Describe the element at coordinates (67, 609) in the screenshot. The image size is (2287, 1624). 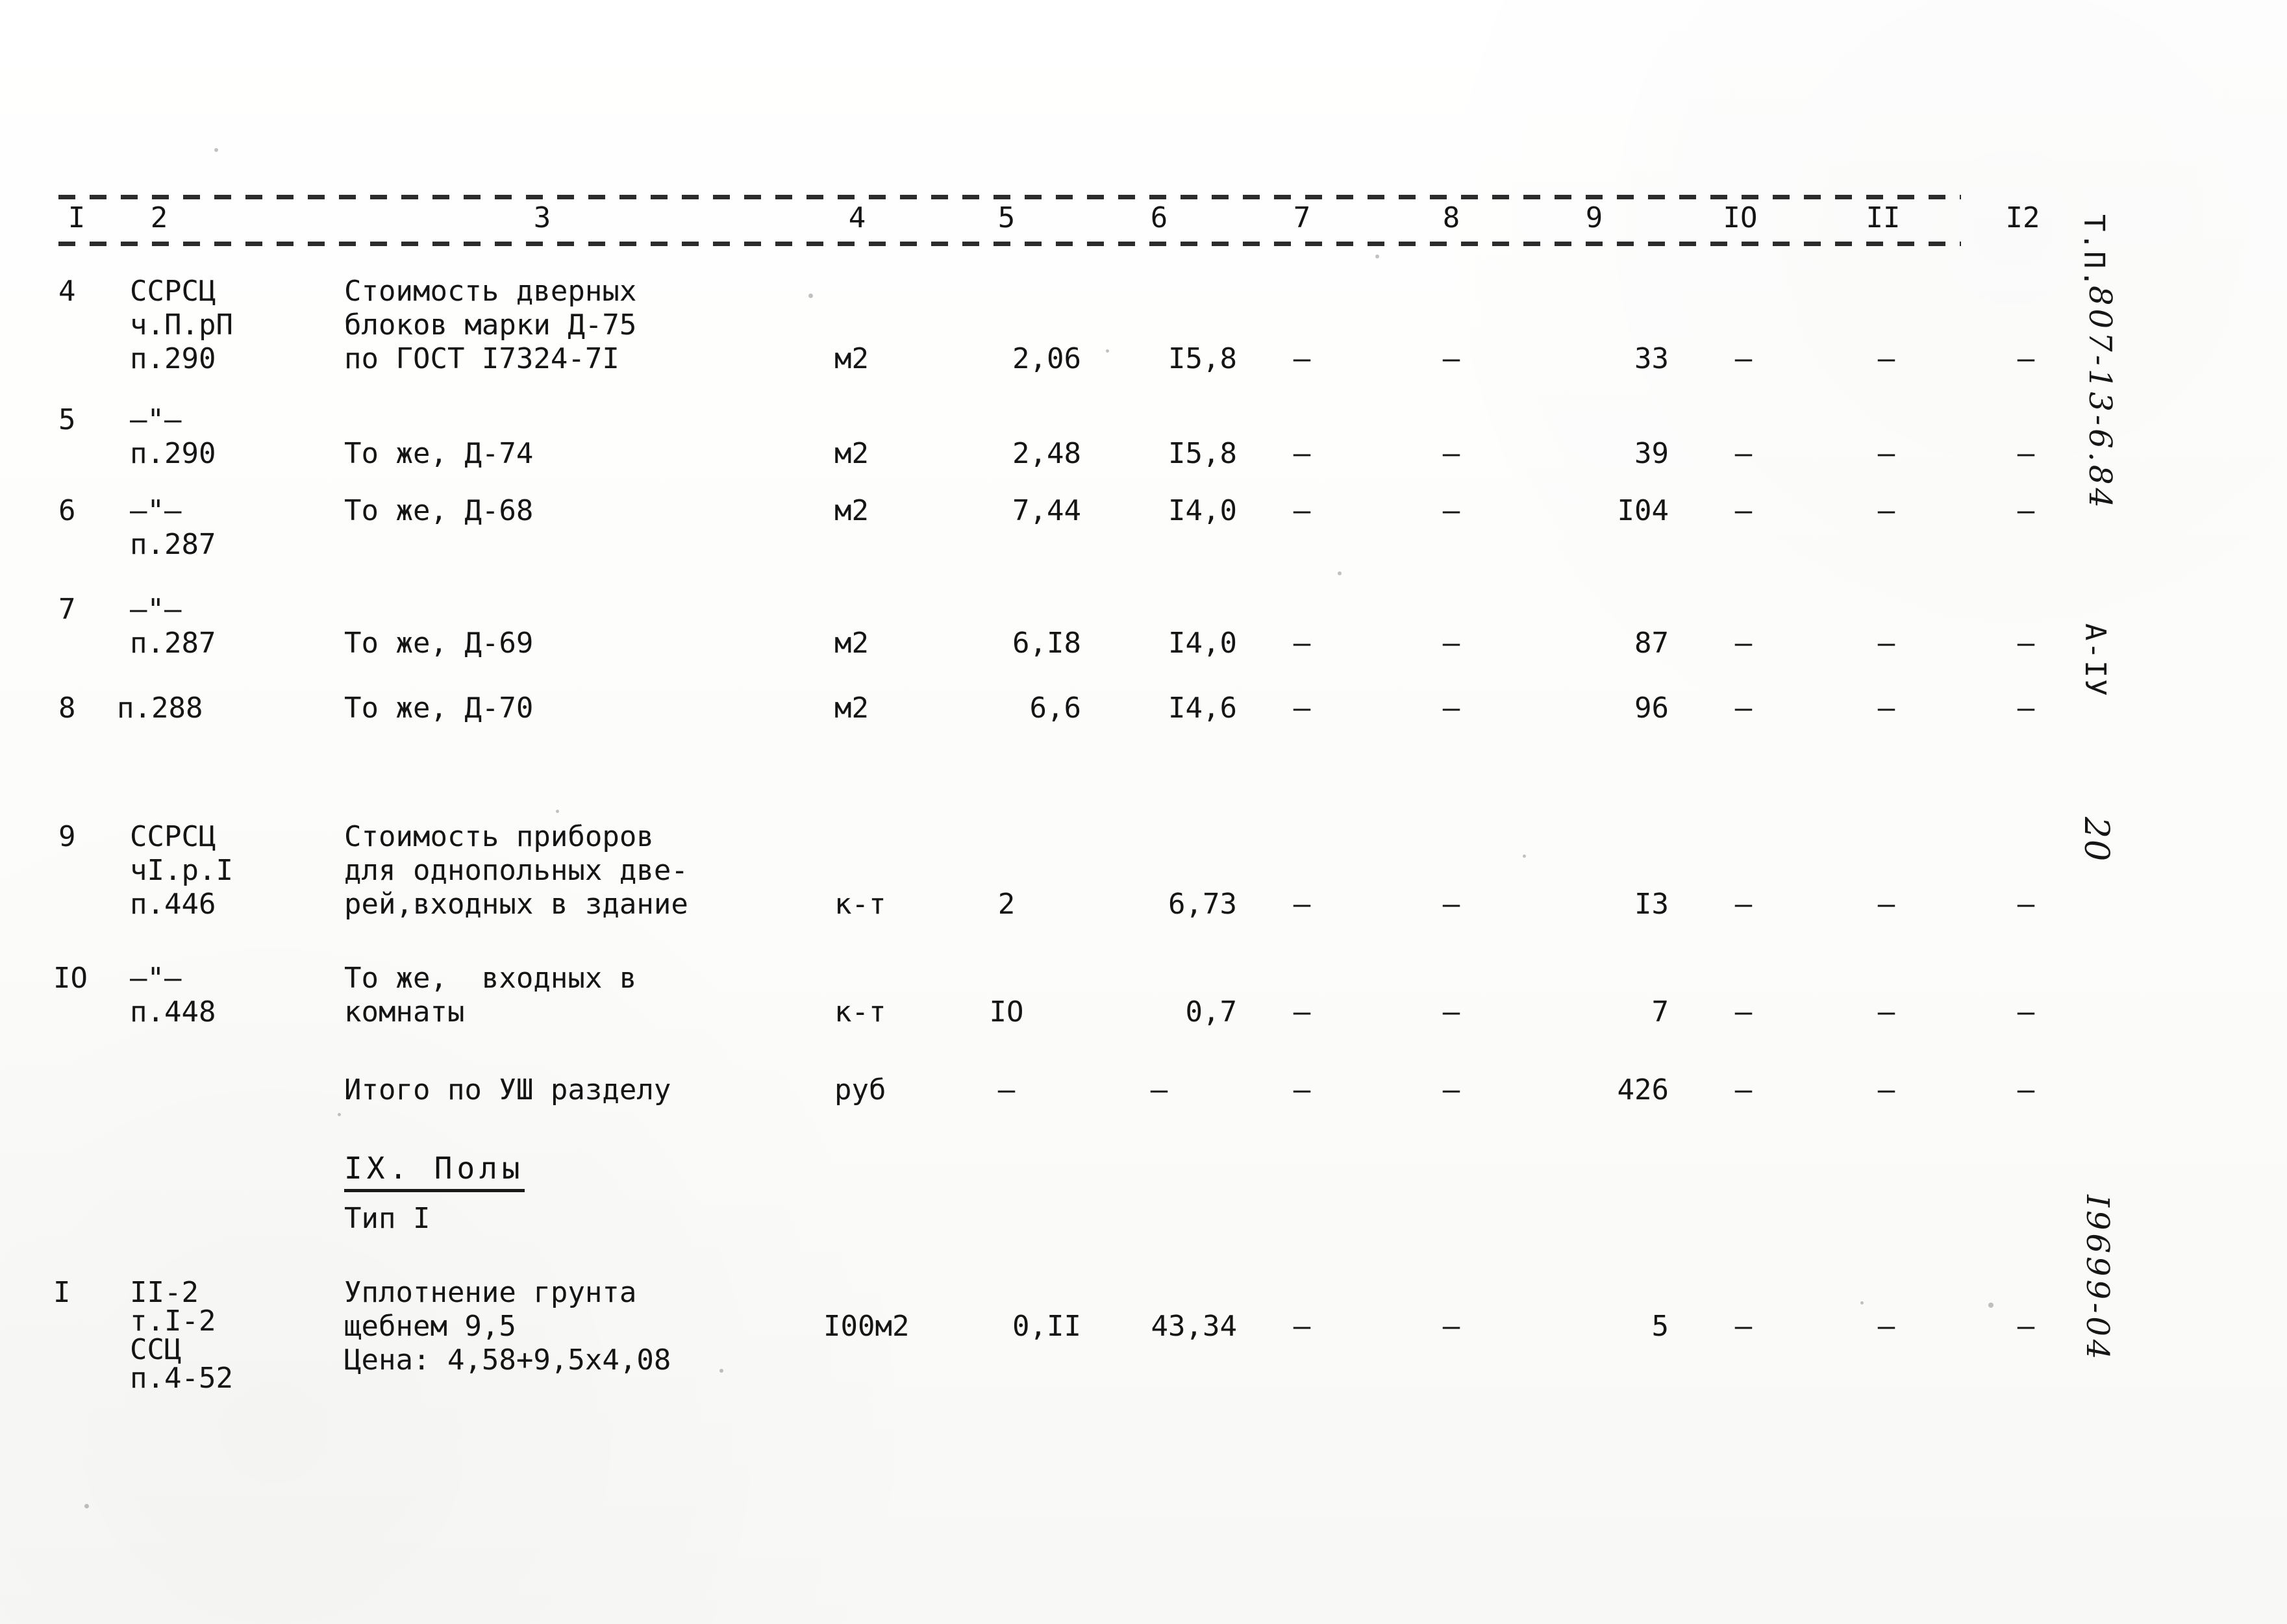
I see `row-number: 7` at that location.